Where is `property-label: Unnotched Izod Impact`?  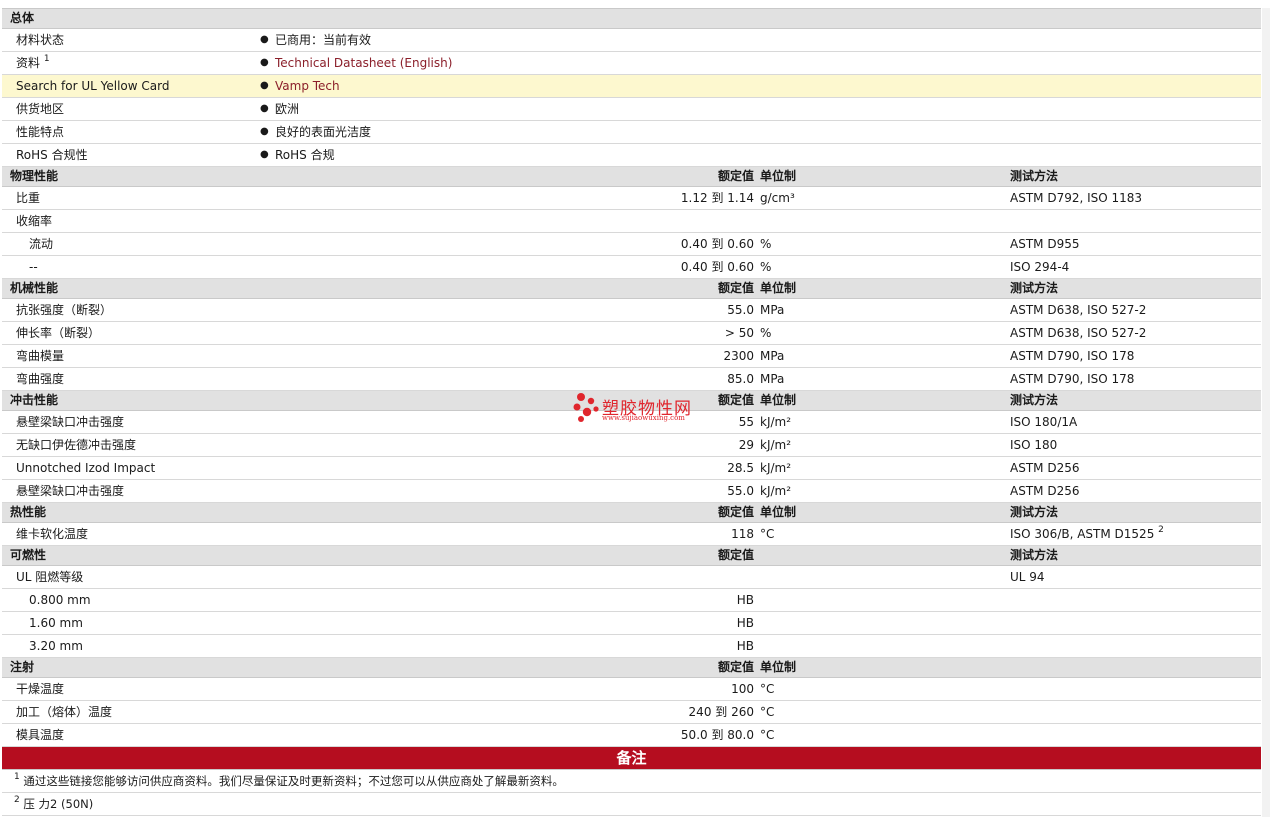 property-label: Unnotched Izod Impact is located at coordinates (86, 468).